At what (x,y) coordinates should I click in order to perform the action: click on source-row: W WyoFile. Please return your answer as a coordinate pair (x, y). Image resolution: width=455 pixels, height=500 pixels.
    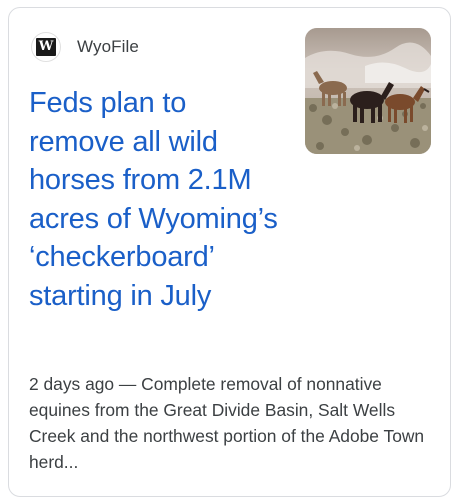
    Looking at the image, I should click on (85, 47).